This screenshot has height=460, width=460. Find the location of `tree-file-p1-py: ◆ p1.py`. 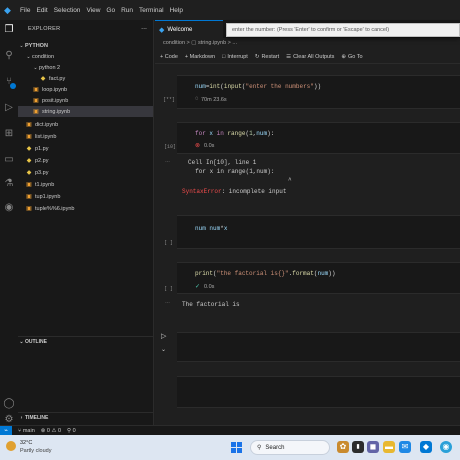

tree-file-p1-py: ◆ p1.py is located at coordinates (85, 148).